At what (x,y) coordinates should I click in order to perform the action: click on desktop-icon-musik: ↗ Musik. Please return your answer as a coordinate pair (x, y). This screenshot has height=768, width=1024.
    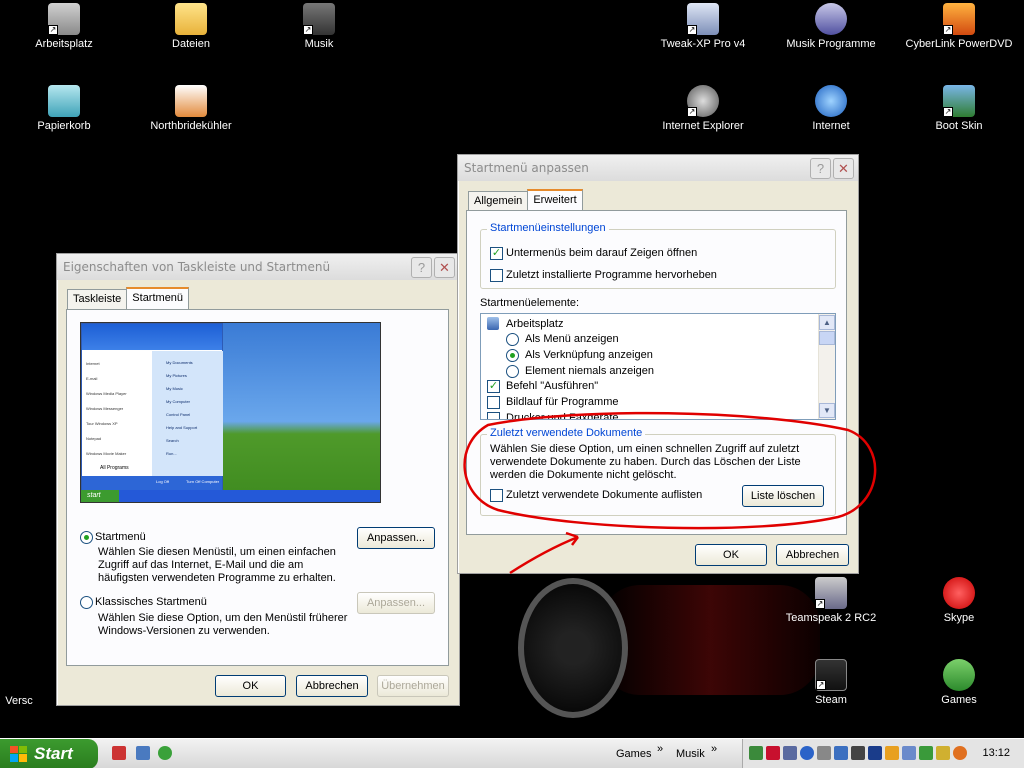
    Looking at the image, I should click on (319, 26).